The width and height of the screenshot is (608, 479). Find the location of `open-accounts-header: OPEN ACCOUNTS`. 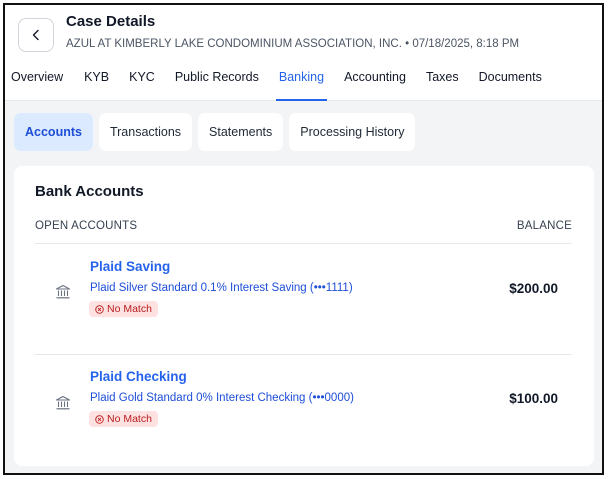

open-accounts-header: OPEN ACCOUNTS is located at coordinates (86, 226).